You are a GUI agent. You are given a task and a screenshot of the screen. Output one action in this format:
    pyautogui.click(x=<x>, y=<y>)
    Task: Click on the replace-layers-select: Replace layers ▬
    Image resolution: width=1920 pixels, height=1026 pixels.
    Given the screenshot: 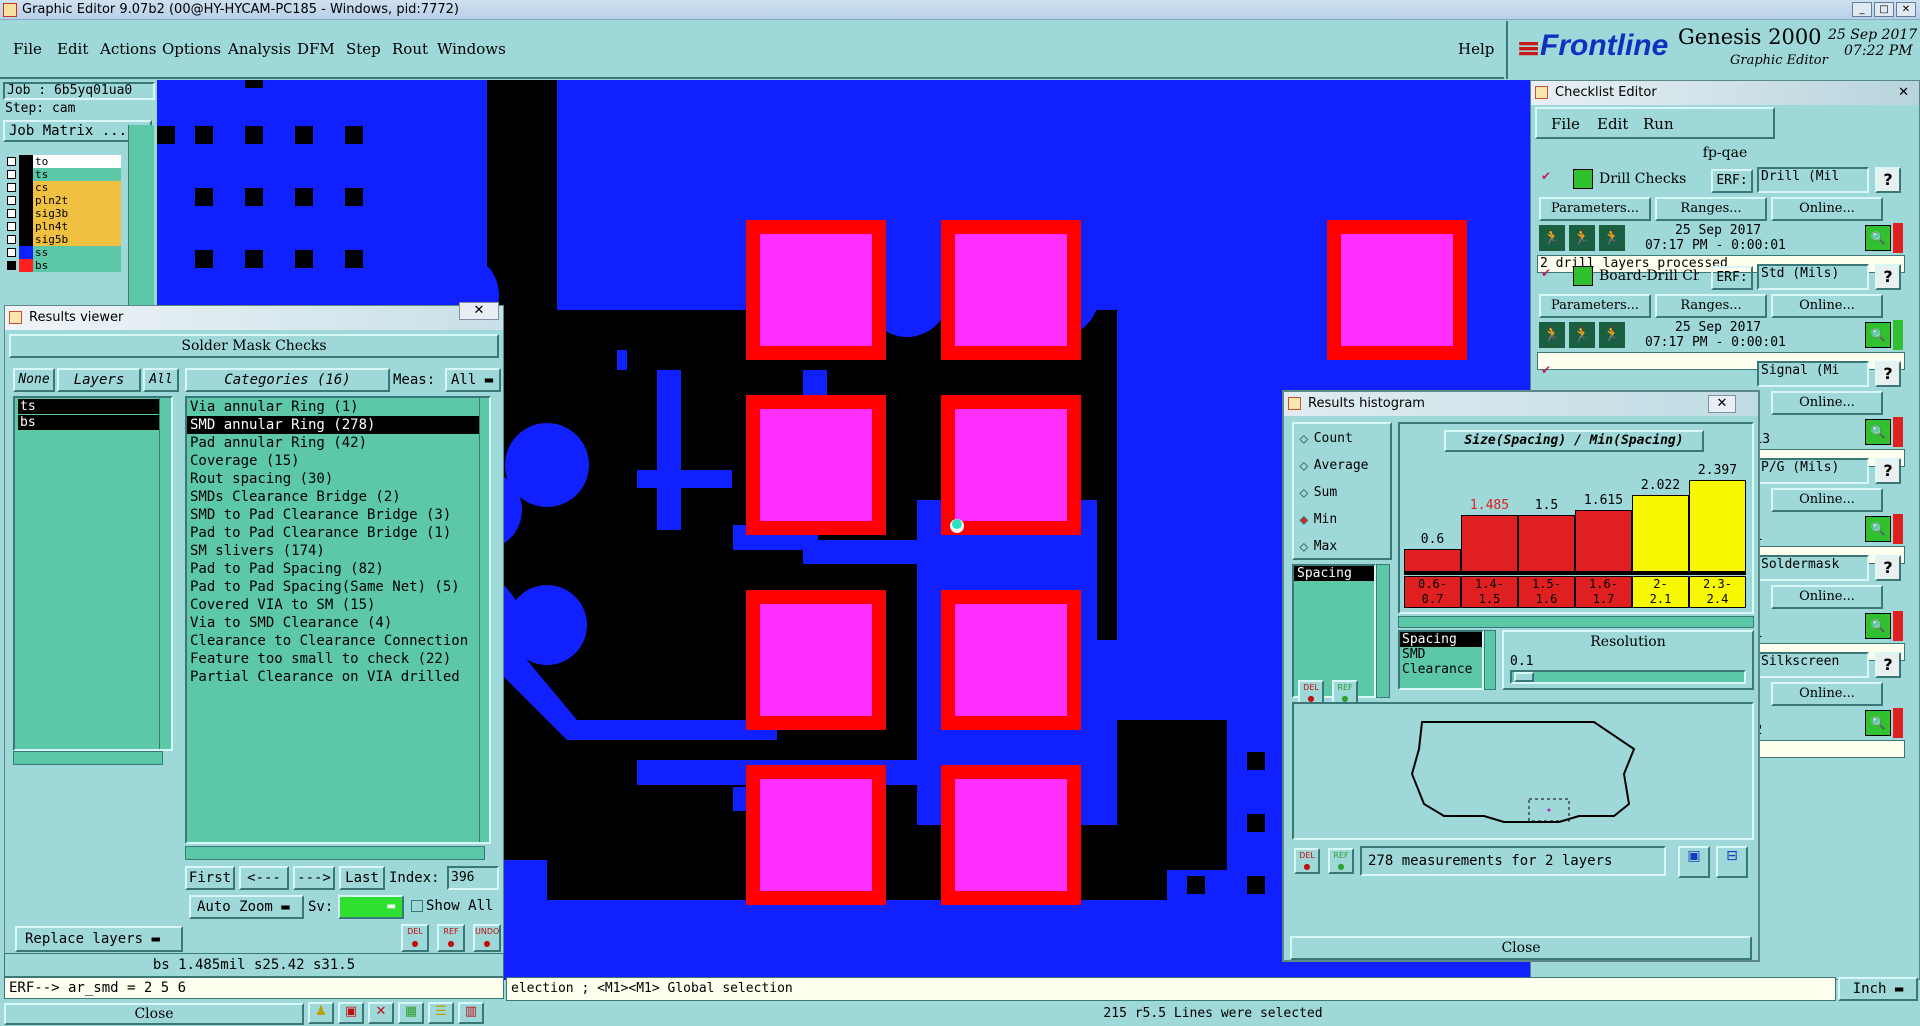 What is the action you would take?
    pyautogui.click(x=99, y=939)
    